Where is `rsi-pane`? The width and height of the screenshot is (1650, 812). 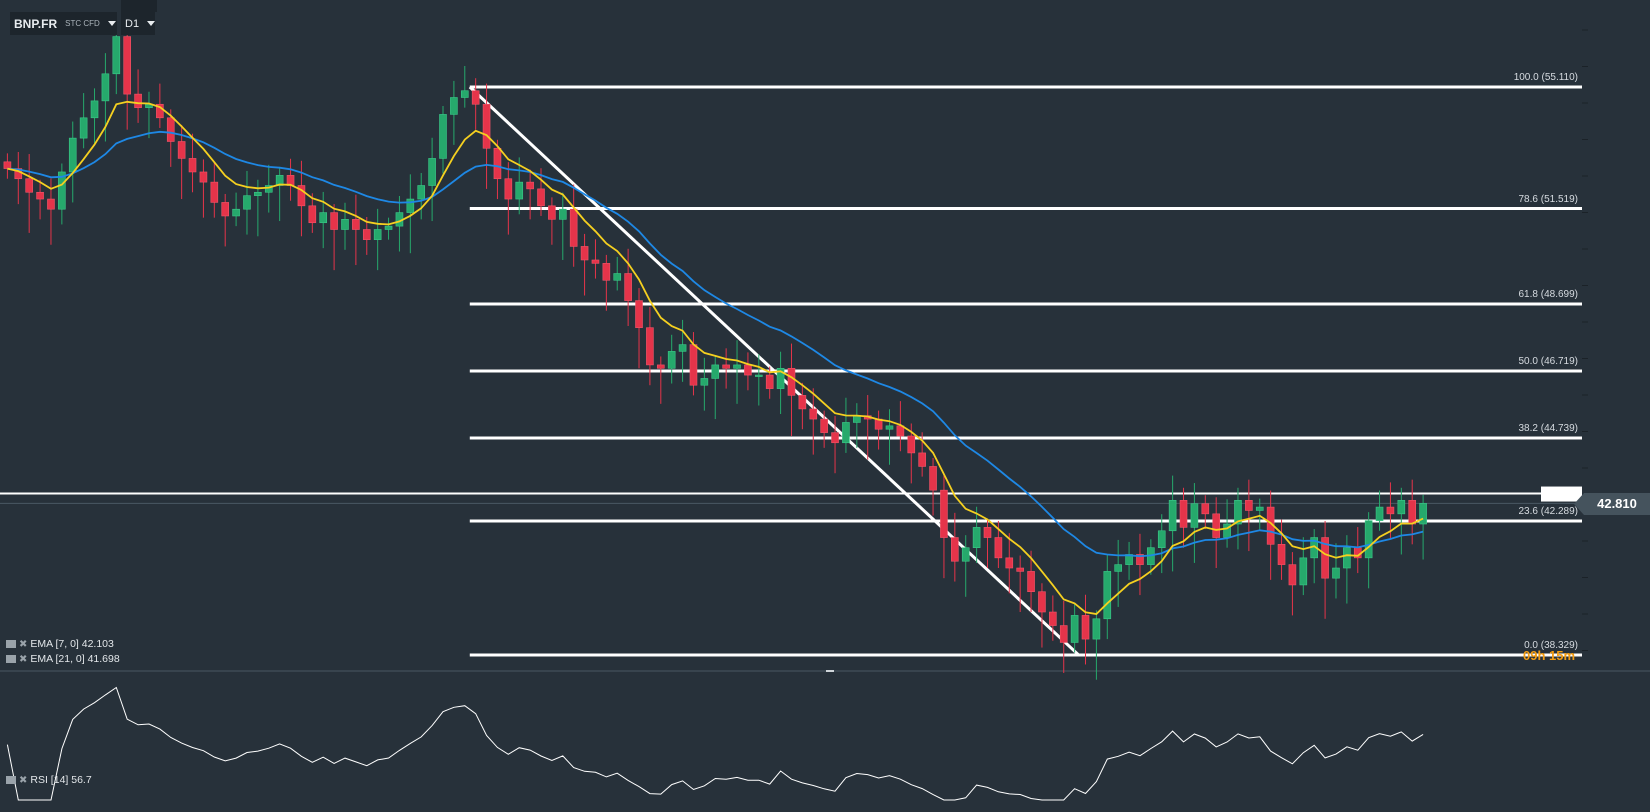 rsi-pane is located at coordinates (715, 743).